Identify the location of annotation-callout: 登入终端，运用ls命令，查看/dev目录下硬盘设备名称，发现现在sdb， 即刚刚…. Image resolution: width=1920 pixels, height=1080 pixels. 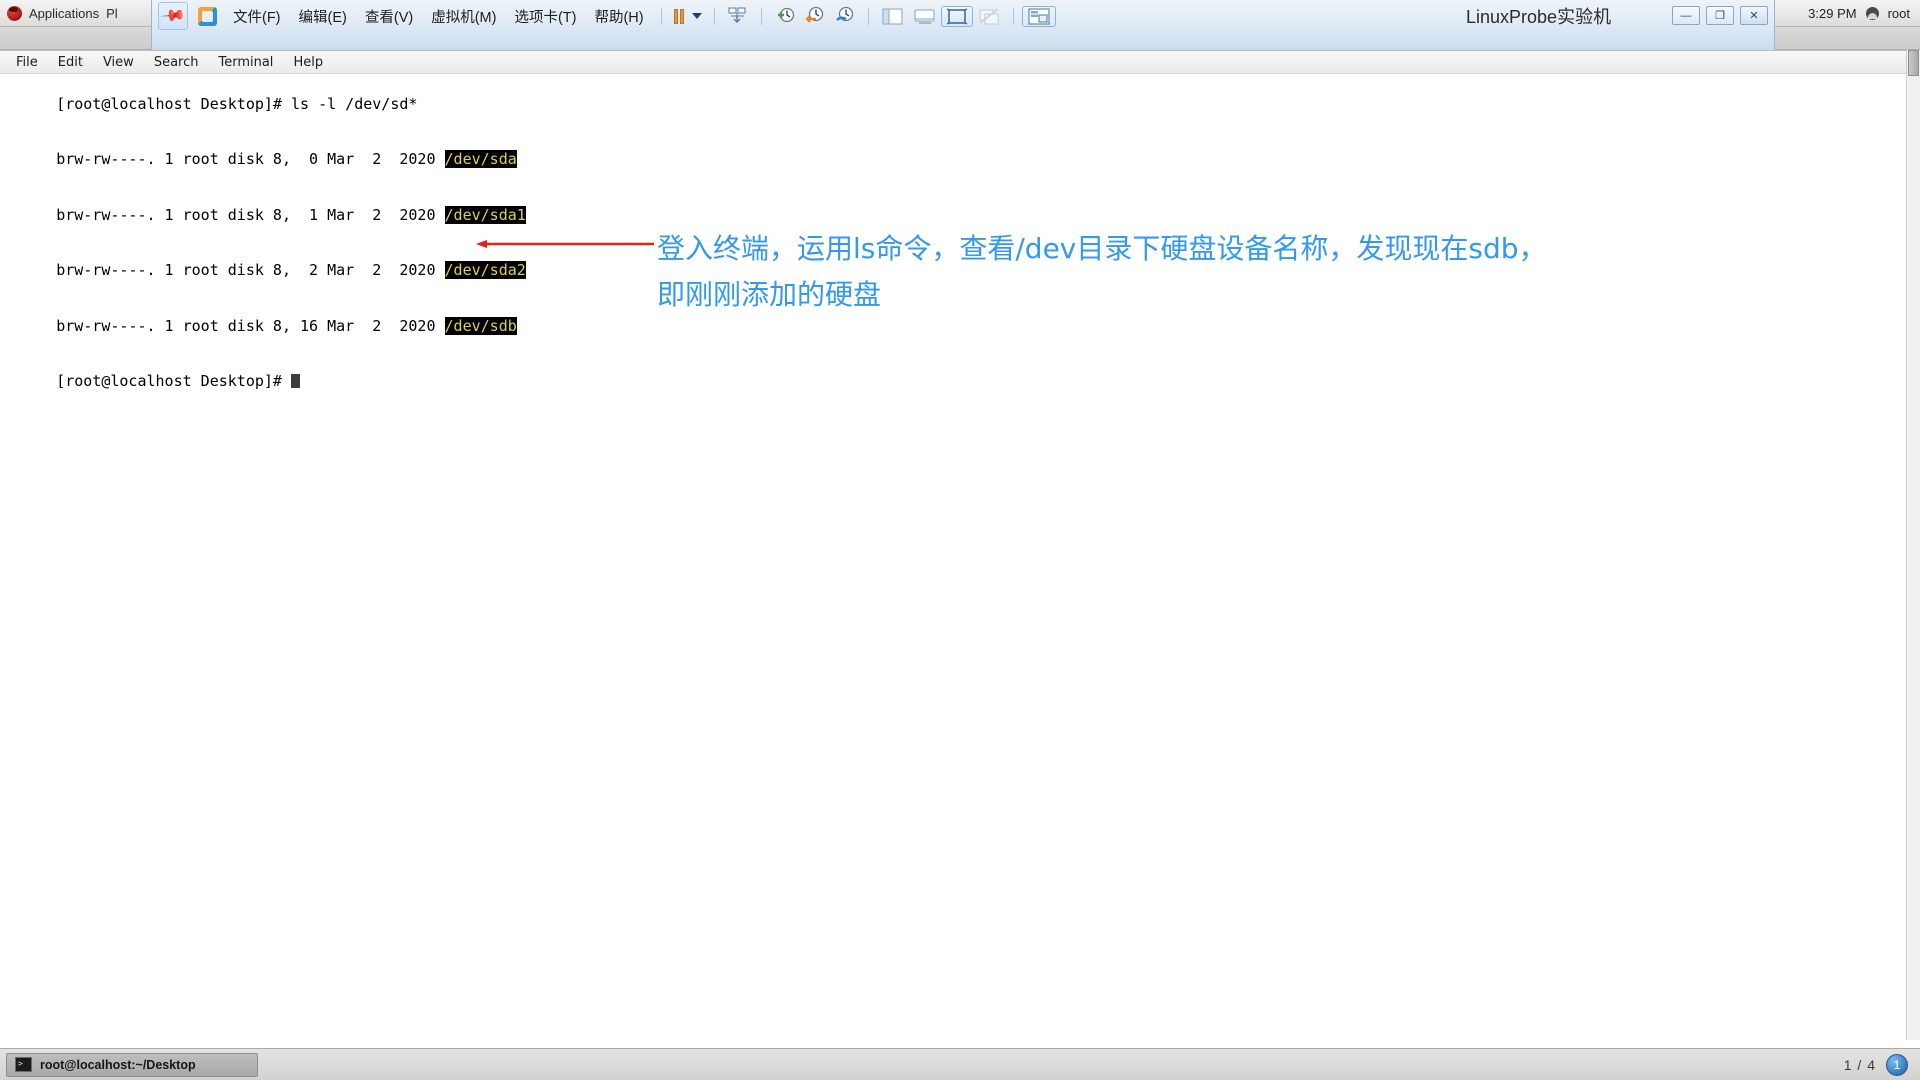
(1247, 272).